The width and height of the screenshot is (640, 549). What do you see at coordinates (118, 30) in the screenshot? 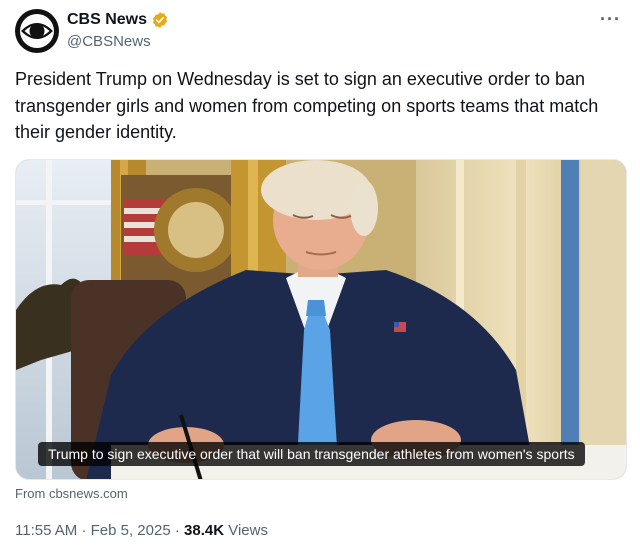
I see `author-names: CBS News @CBSNews` at bounding box center [118, 30].